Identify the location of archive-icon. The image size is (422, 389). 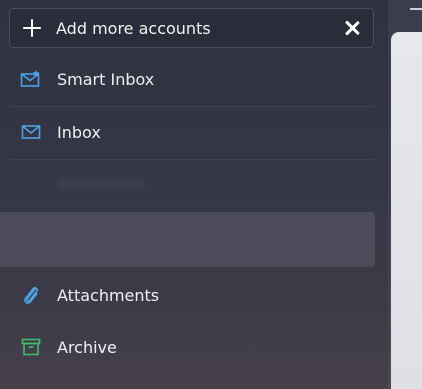
(31, 347).